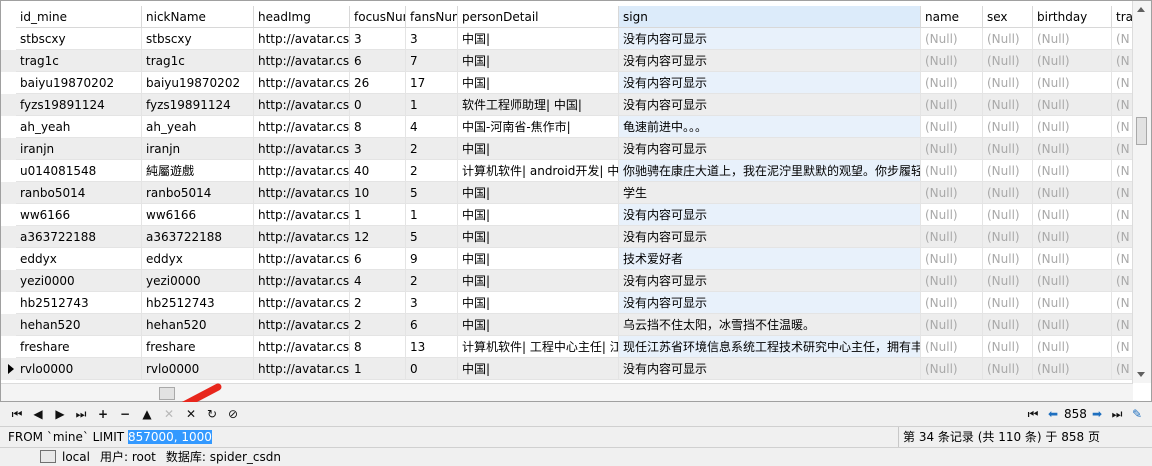 This screenshot has width=1152, height=466. Describe the element at coordinates (770, 193) in the screenshot. I see `table-cell: 学生` at that location.